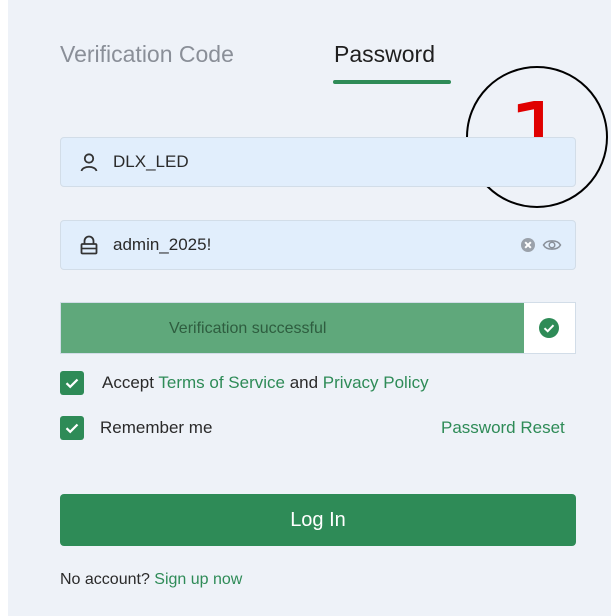 Image resolution: width=611 pixels, height=616 pixels. Describe the element at coordinates (130, 382) in the screenshot. I see `terms-prefix: Accept` at that location.